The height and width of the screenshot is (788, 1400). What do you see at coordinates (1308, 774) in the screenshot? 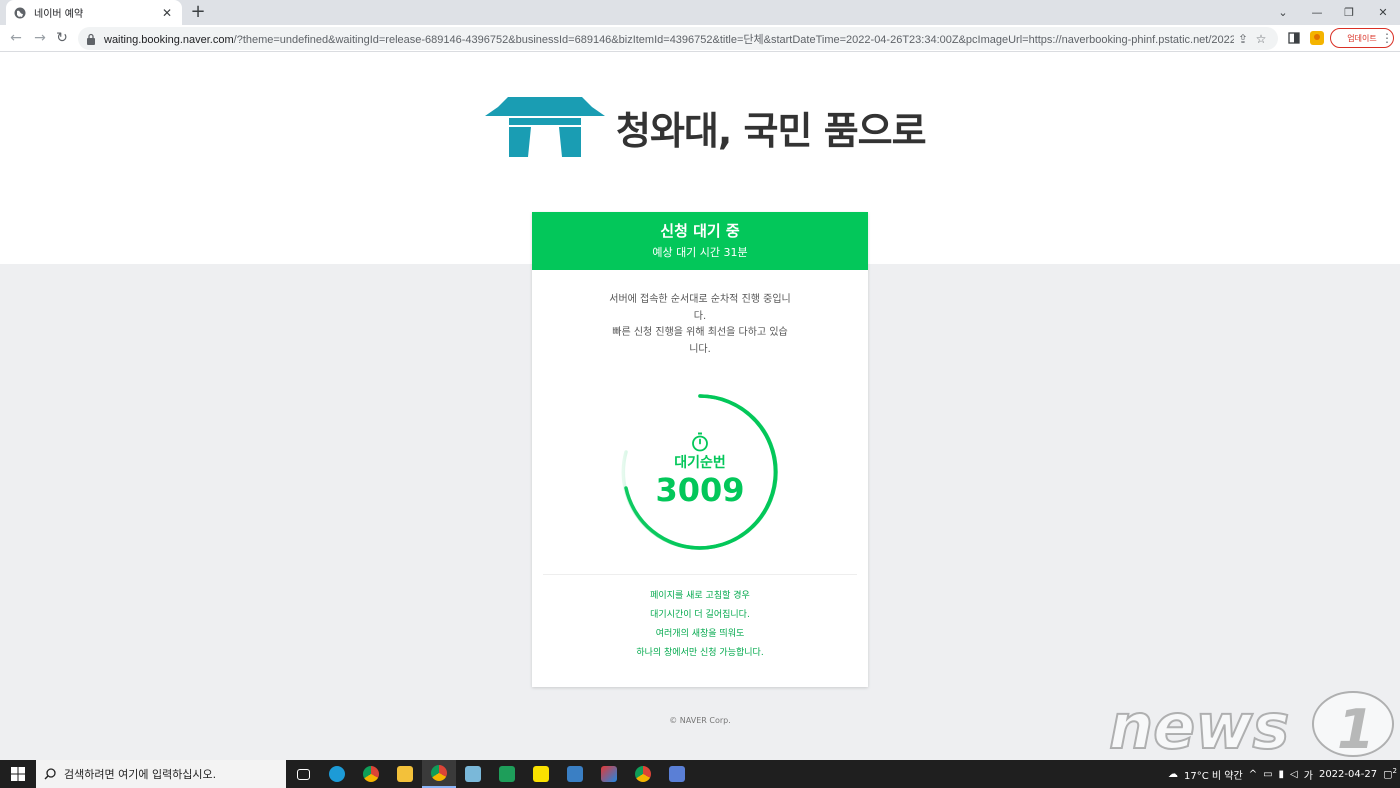
I see `ime-icon: 가` at bounding box center [1308, 774].